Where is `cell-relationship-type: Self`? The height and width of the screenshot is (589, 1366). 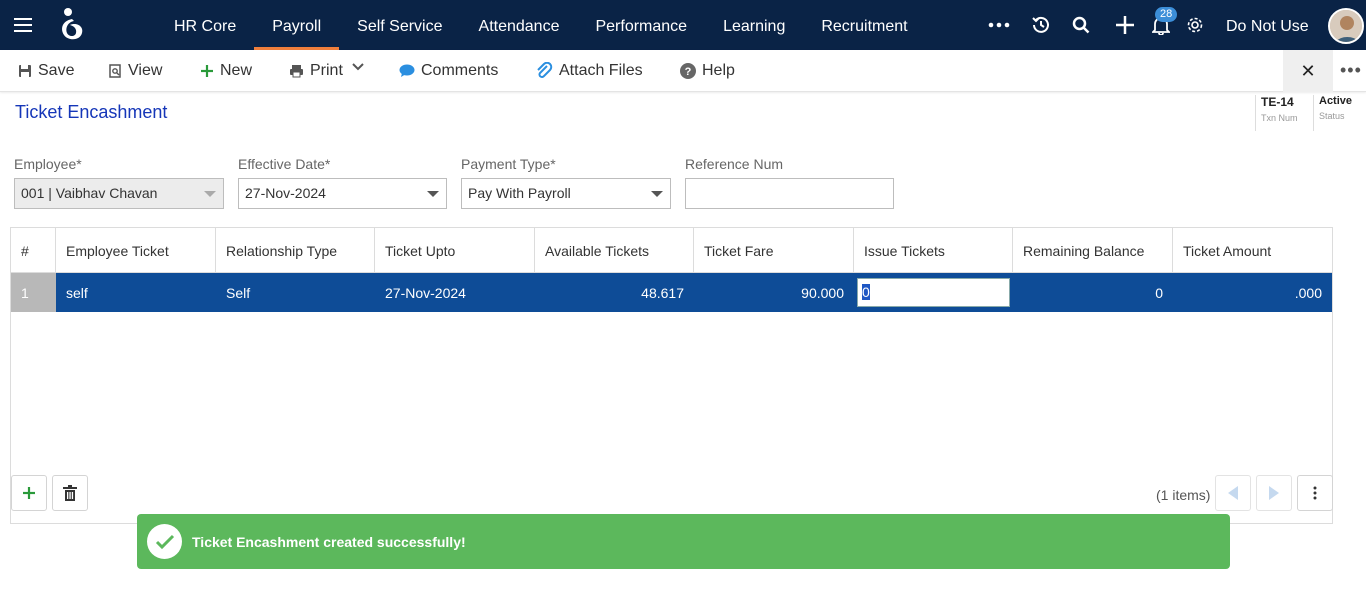 cell-relationship-type: Self is located at coordinates (295, 292).